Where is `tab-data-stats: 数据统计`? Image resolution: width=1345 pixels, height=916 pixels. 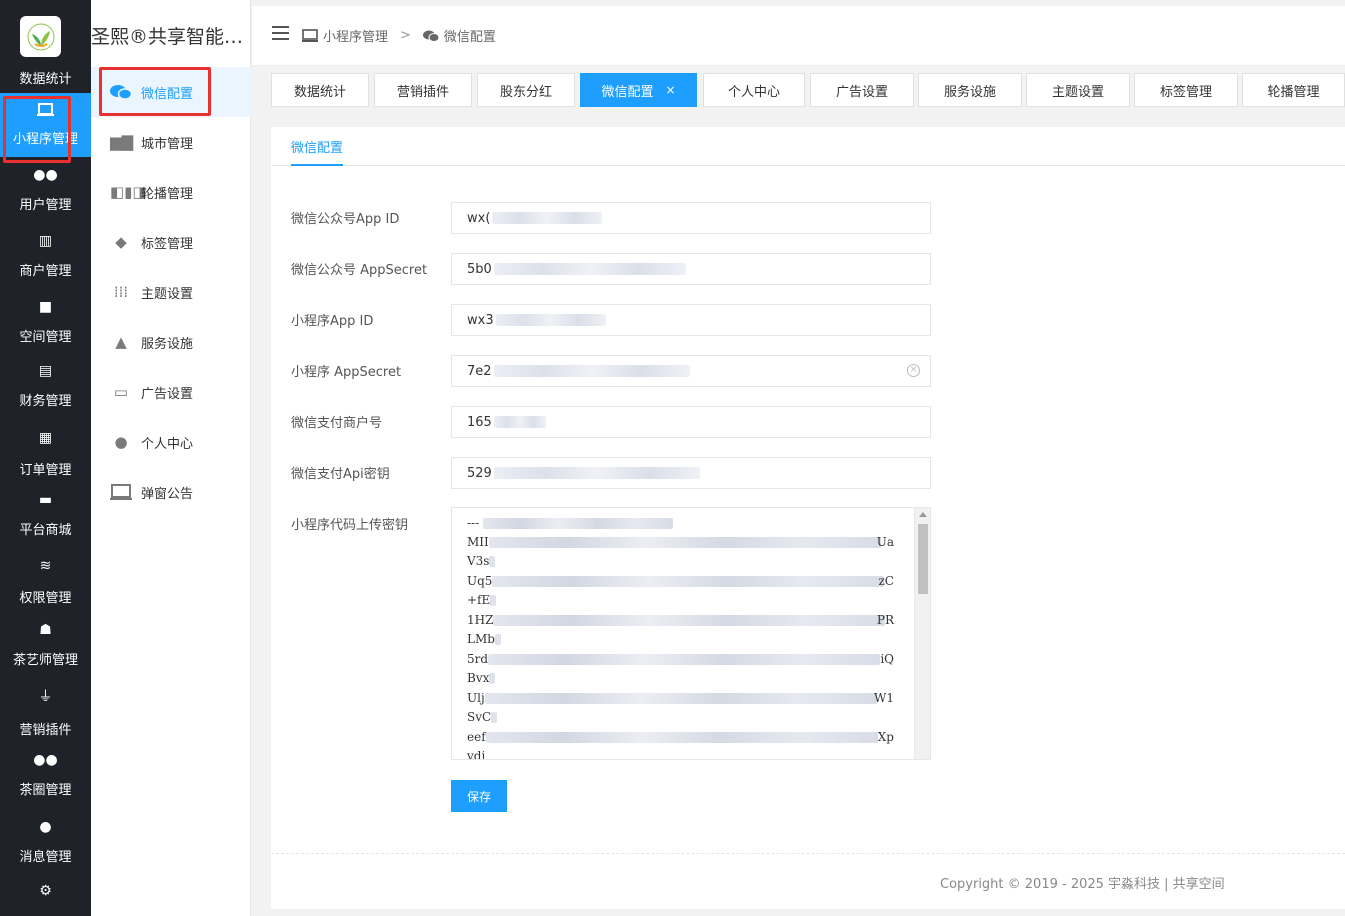
tab-data-stats: 数据统计 is located at coordinates (320, 90).